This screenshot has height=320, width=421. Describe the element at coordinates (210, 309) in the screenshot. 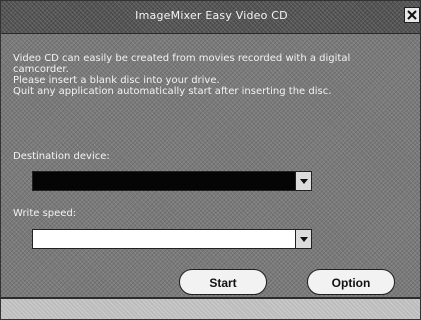

I see `bottom-strip` at that location.